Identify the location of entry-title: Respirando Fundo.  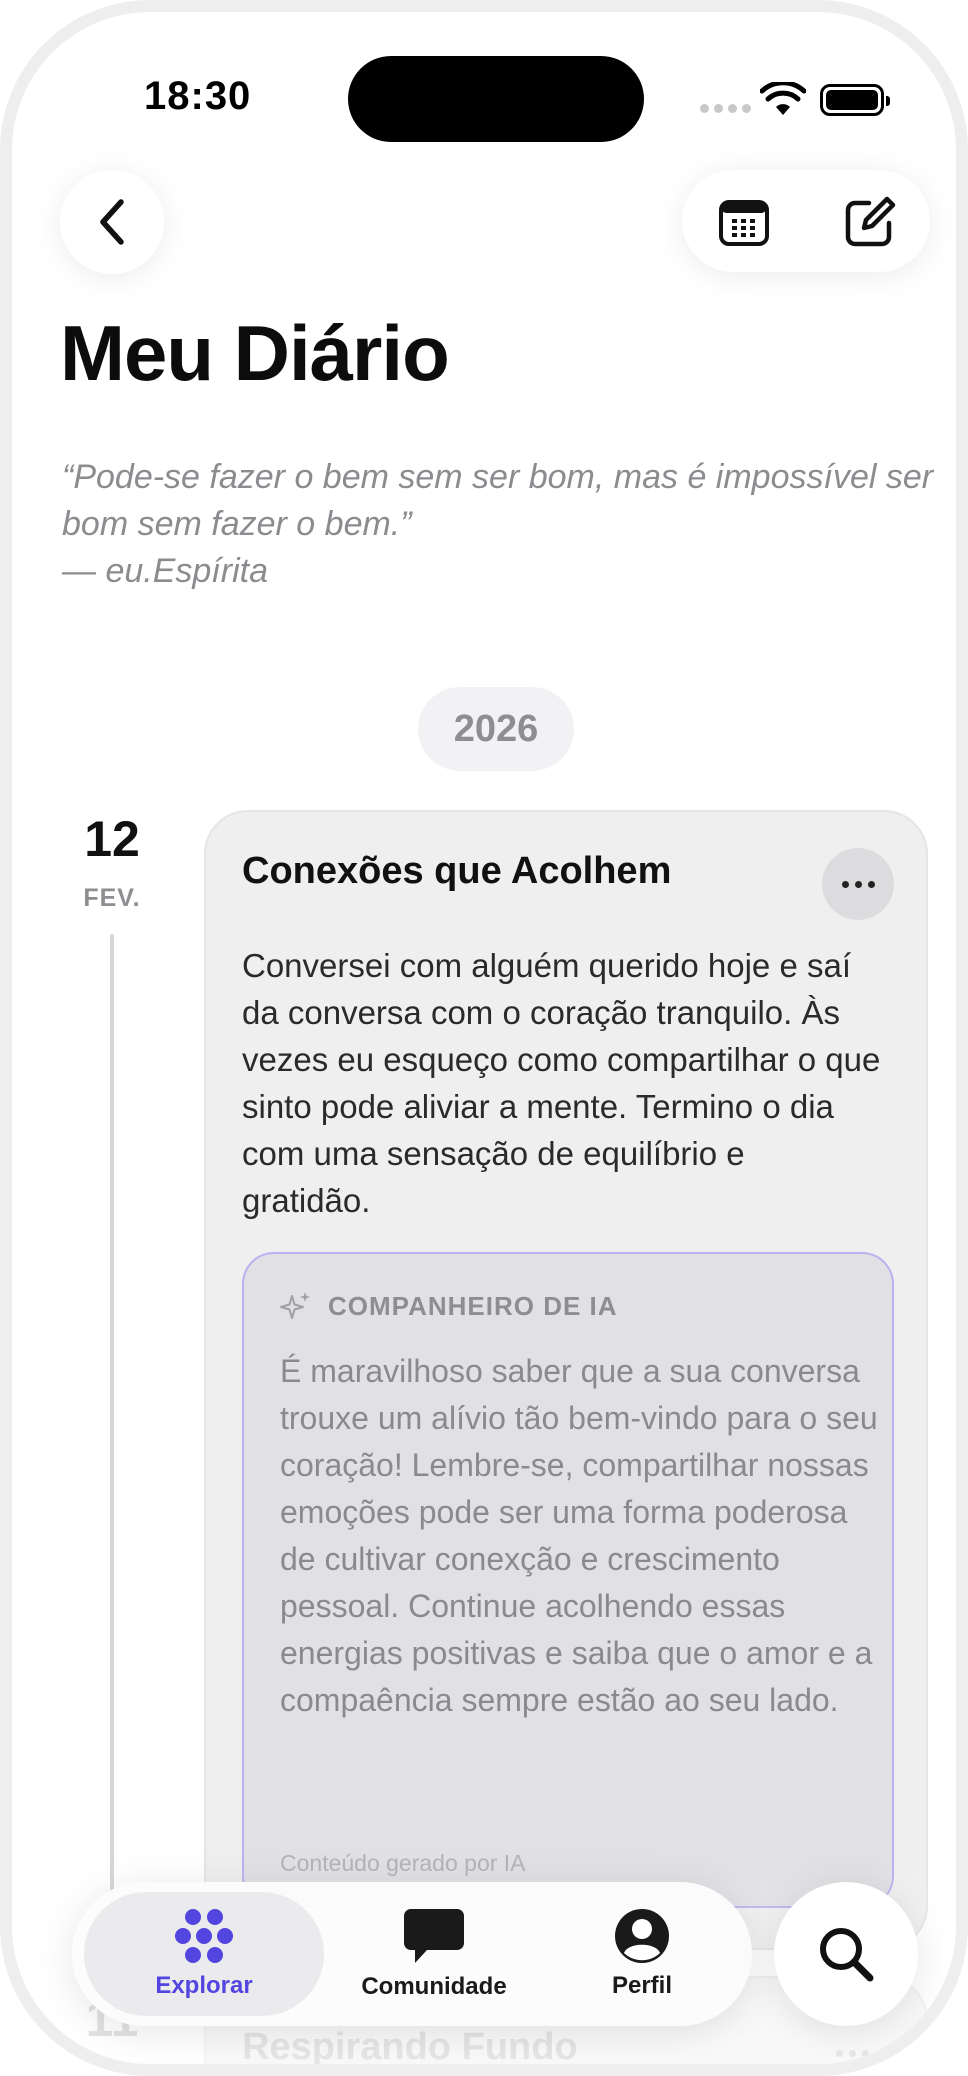
(410, 2047).